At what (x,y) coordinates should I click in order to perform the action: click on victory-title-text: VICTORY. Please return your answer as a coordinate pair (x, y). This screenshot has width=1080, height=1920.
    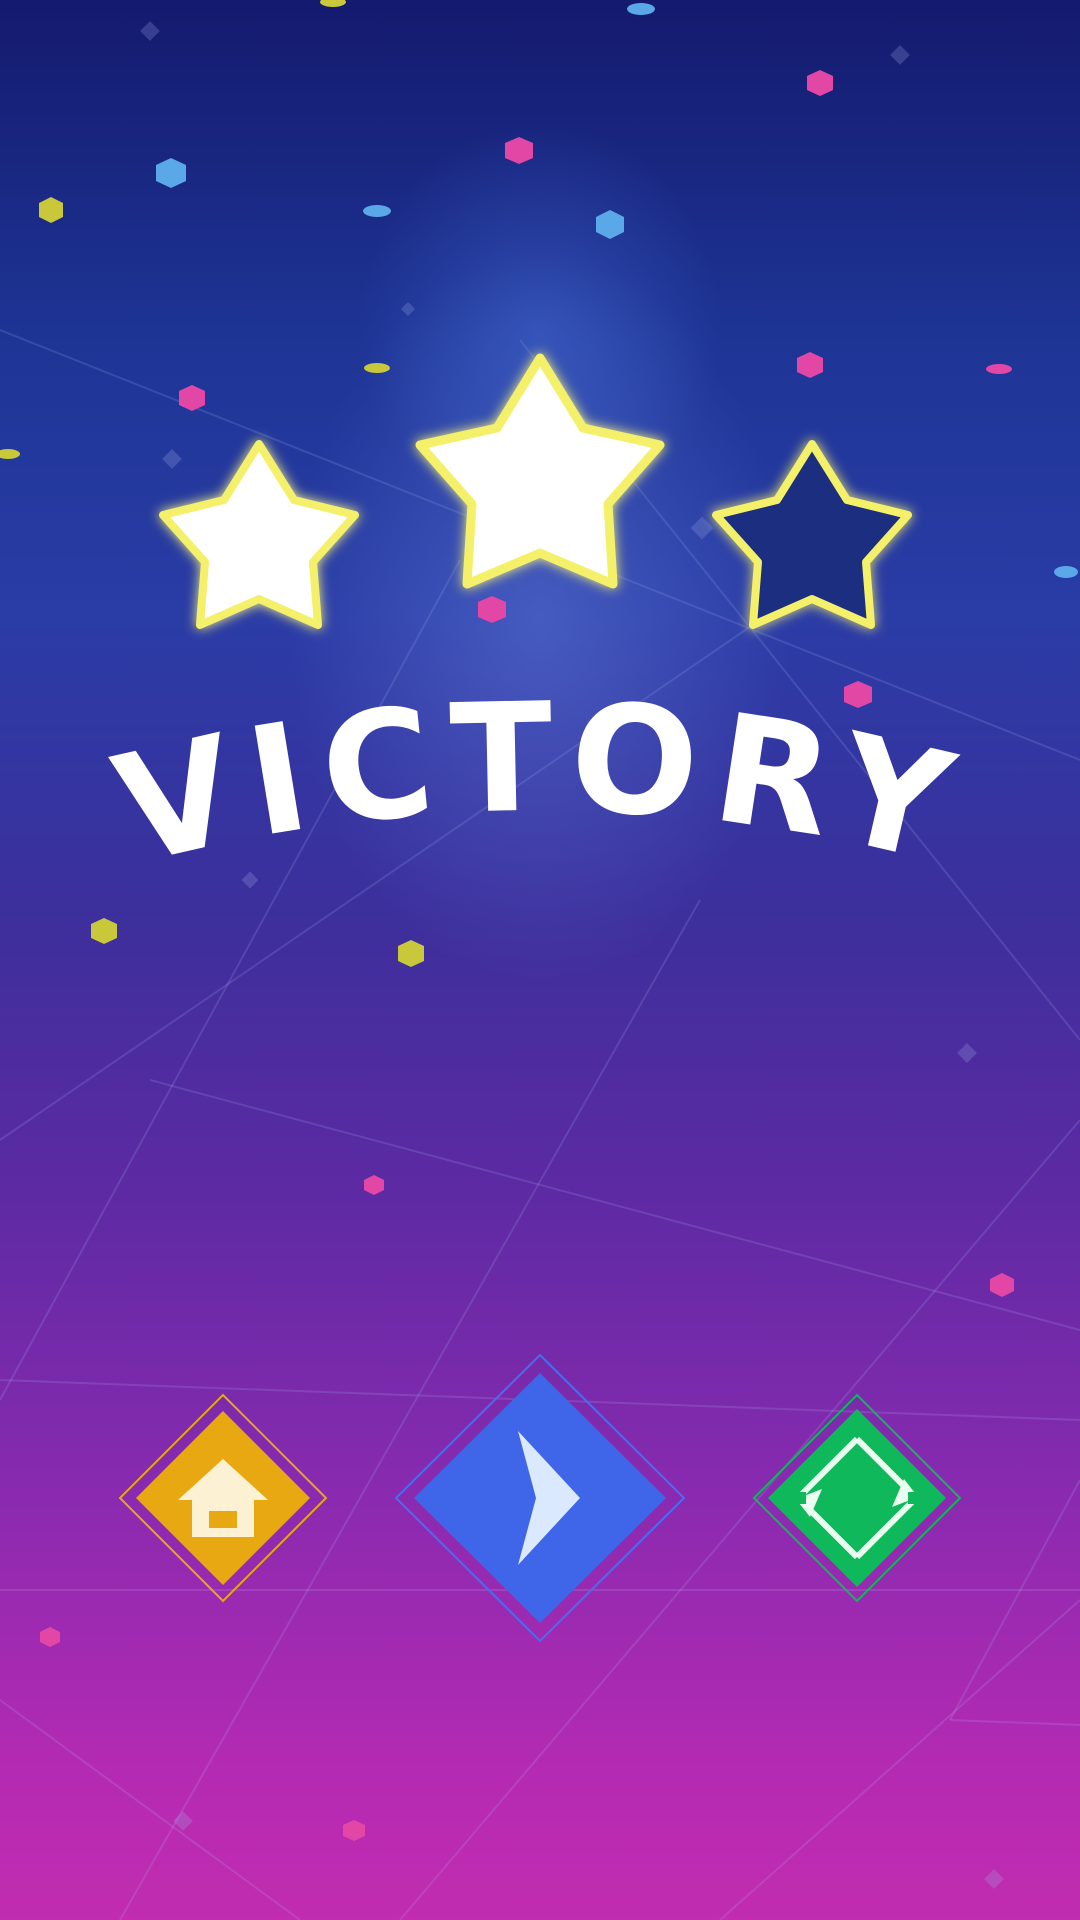
    Looking at the image, I should click on (540, 785).